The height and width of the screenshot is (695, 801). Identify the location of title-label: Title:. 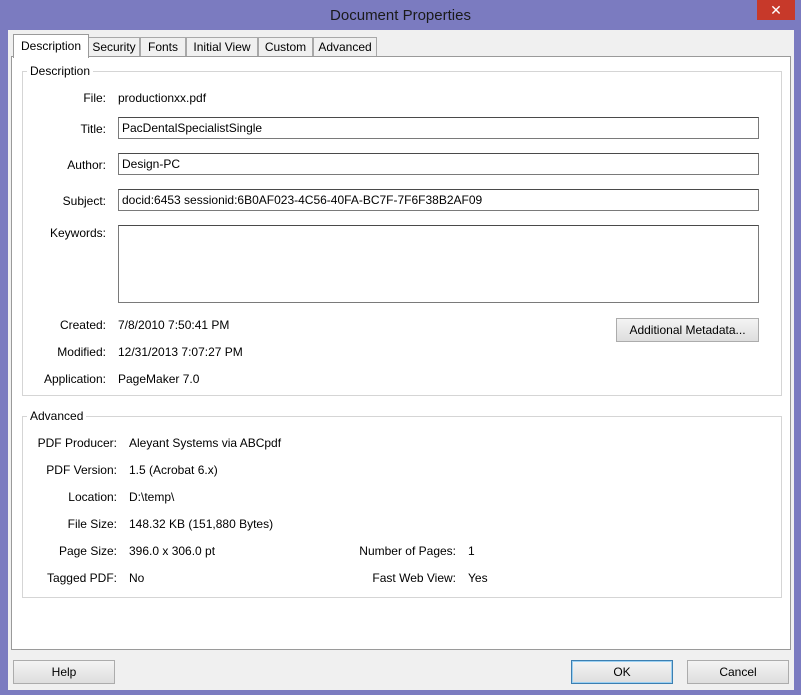
(93, 129).